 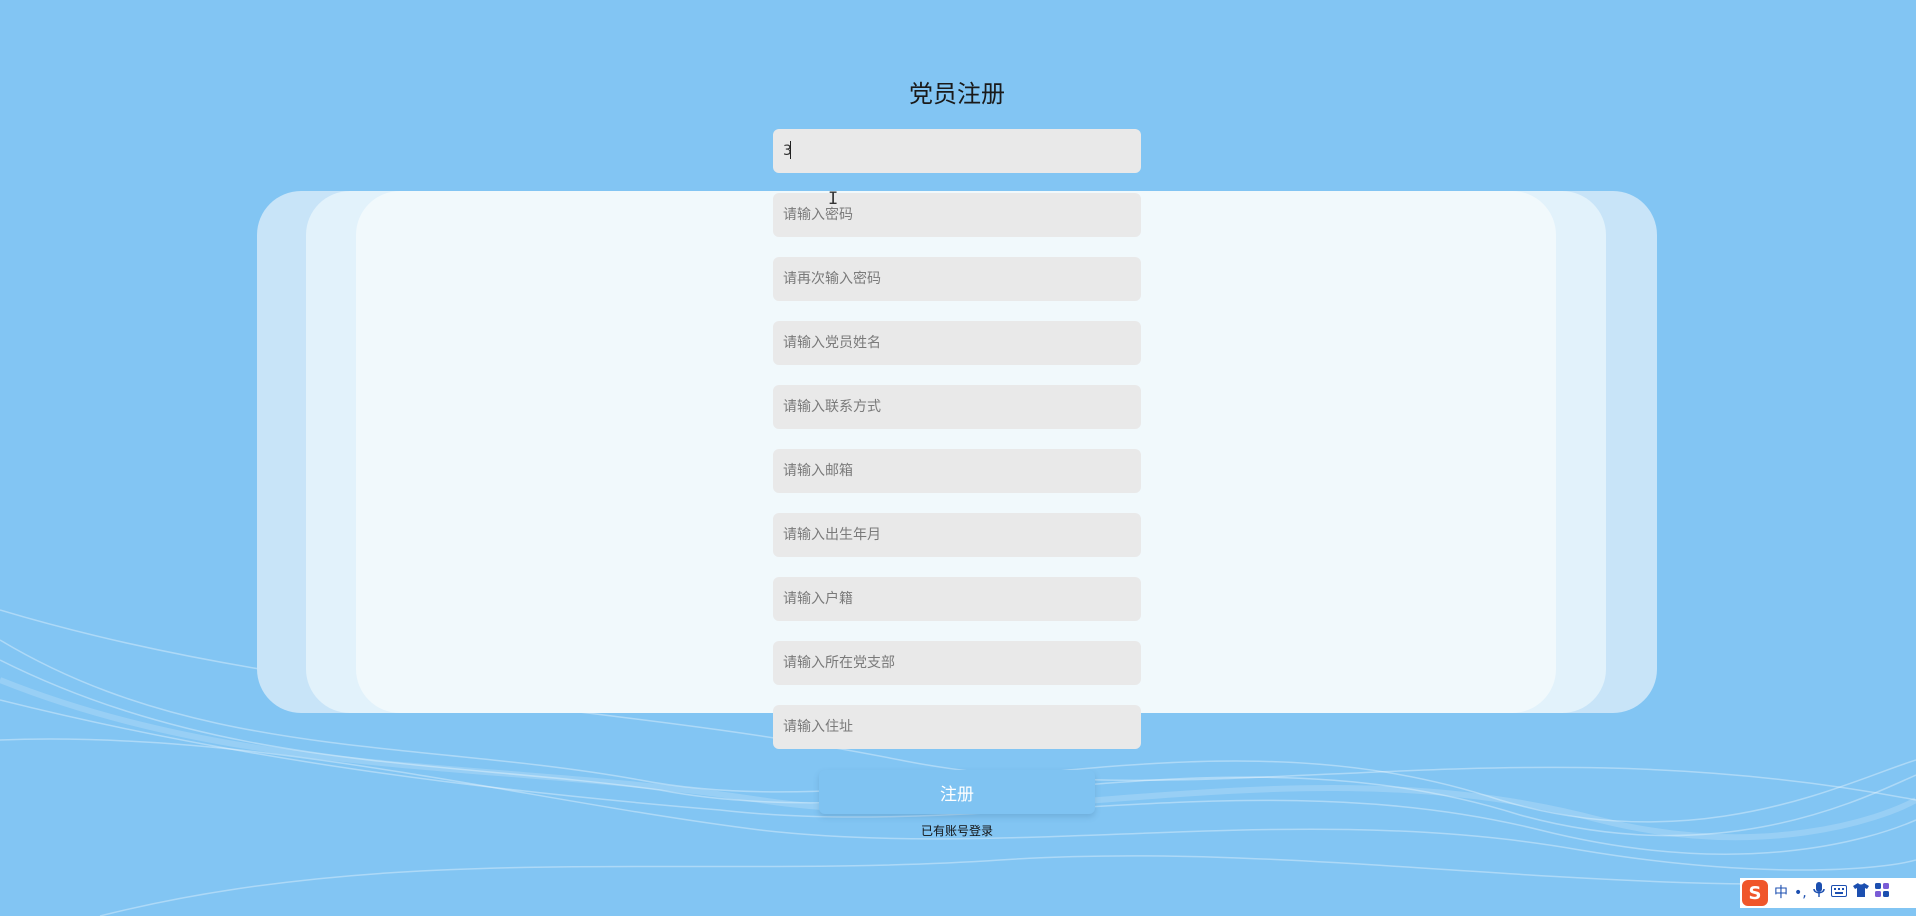 I want to click on party-branch-input, so click(x=957, y=663).